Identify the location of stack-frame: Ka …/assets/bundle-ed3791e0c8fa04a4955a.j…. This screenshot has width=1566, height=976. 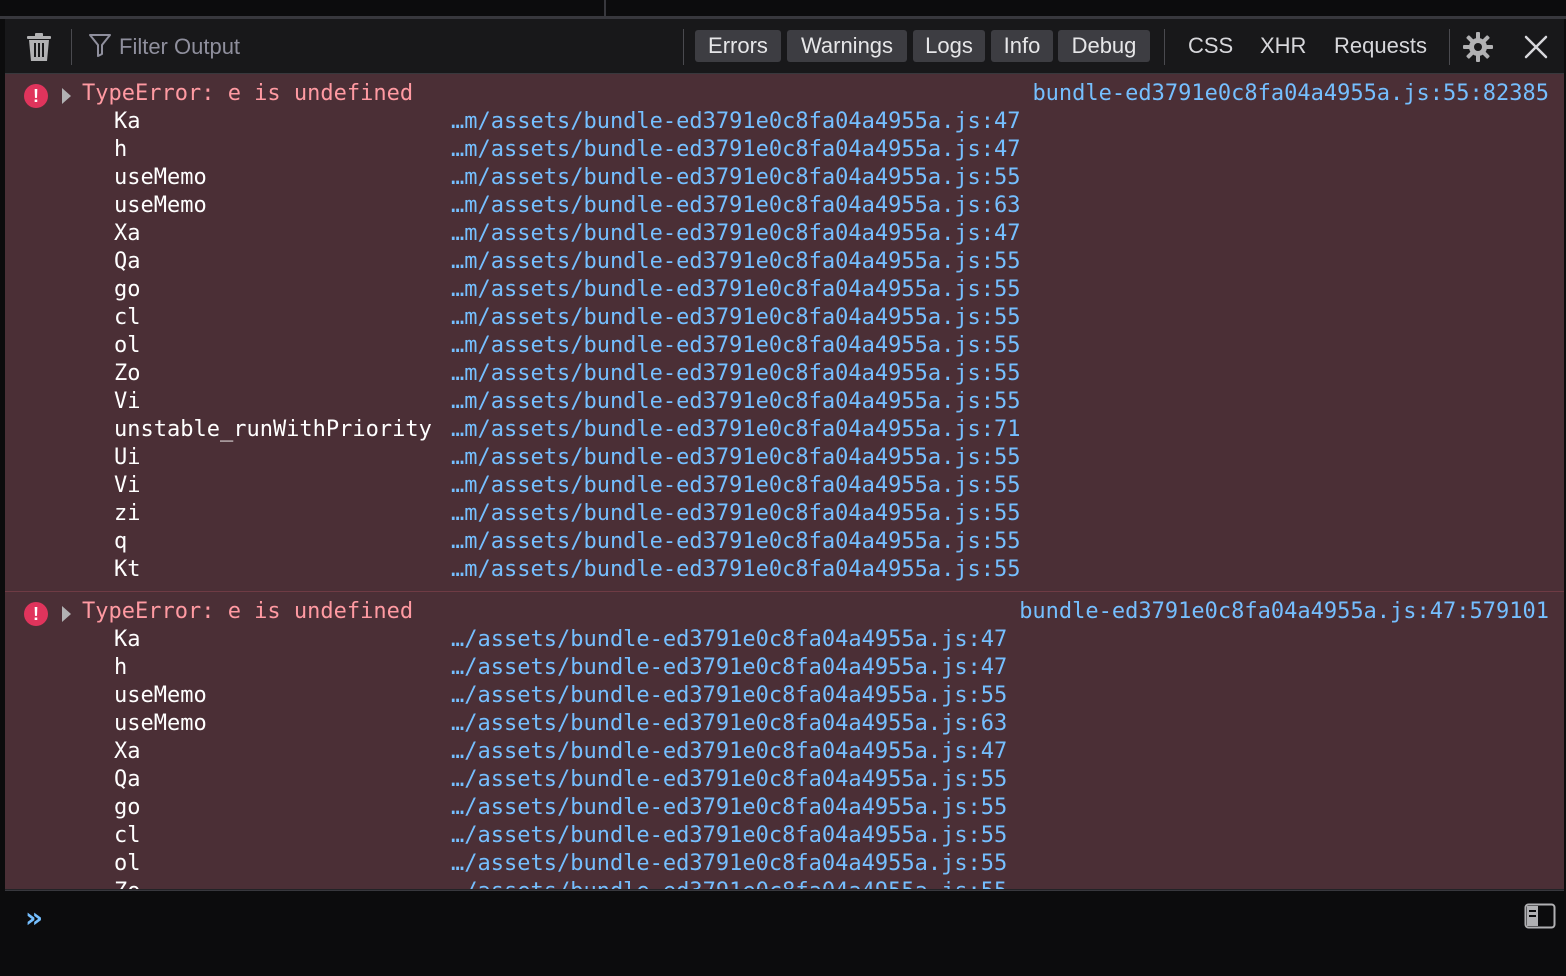
(784, 640).